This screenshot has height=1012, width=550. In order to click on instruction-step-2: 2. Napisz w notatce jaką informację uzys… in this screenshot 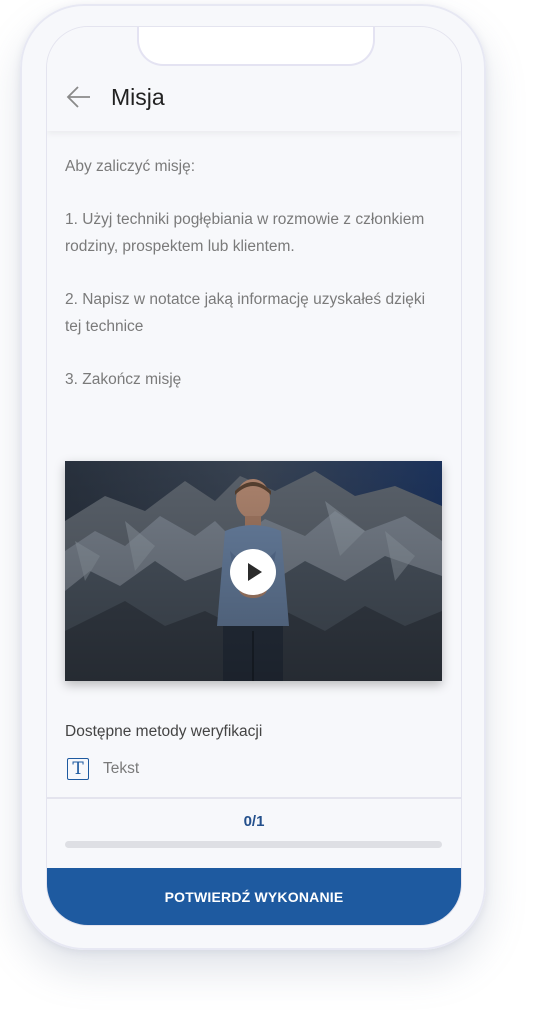, I will do `click(245, 313)`.